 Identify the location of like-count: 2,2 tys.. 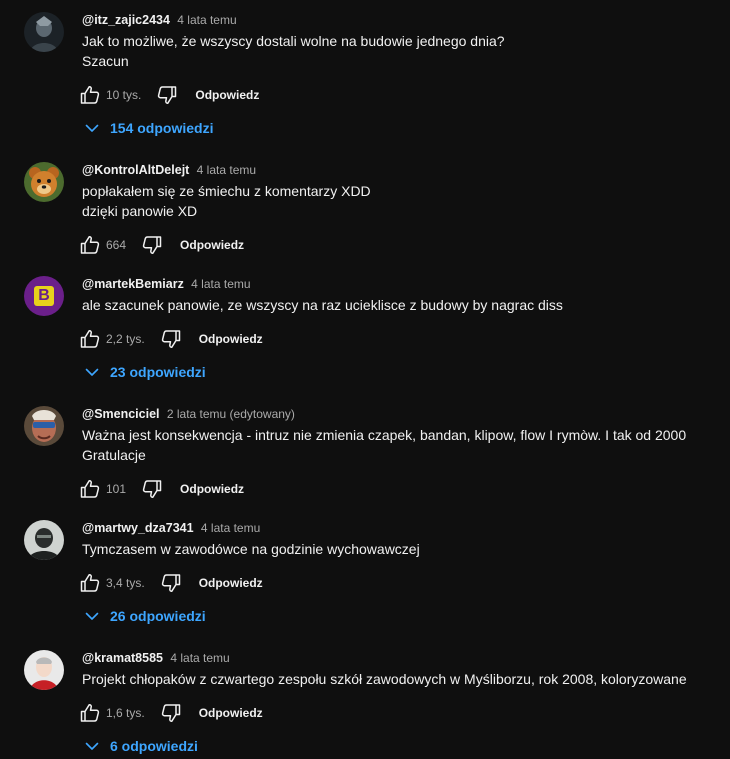
(125, 339).